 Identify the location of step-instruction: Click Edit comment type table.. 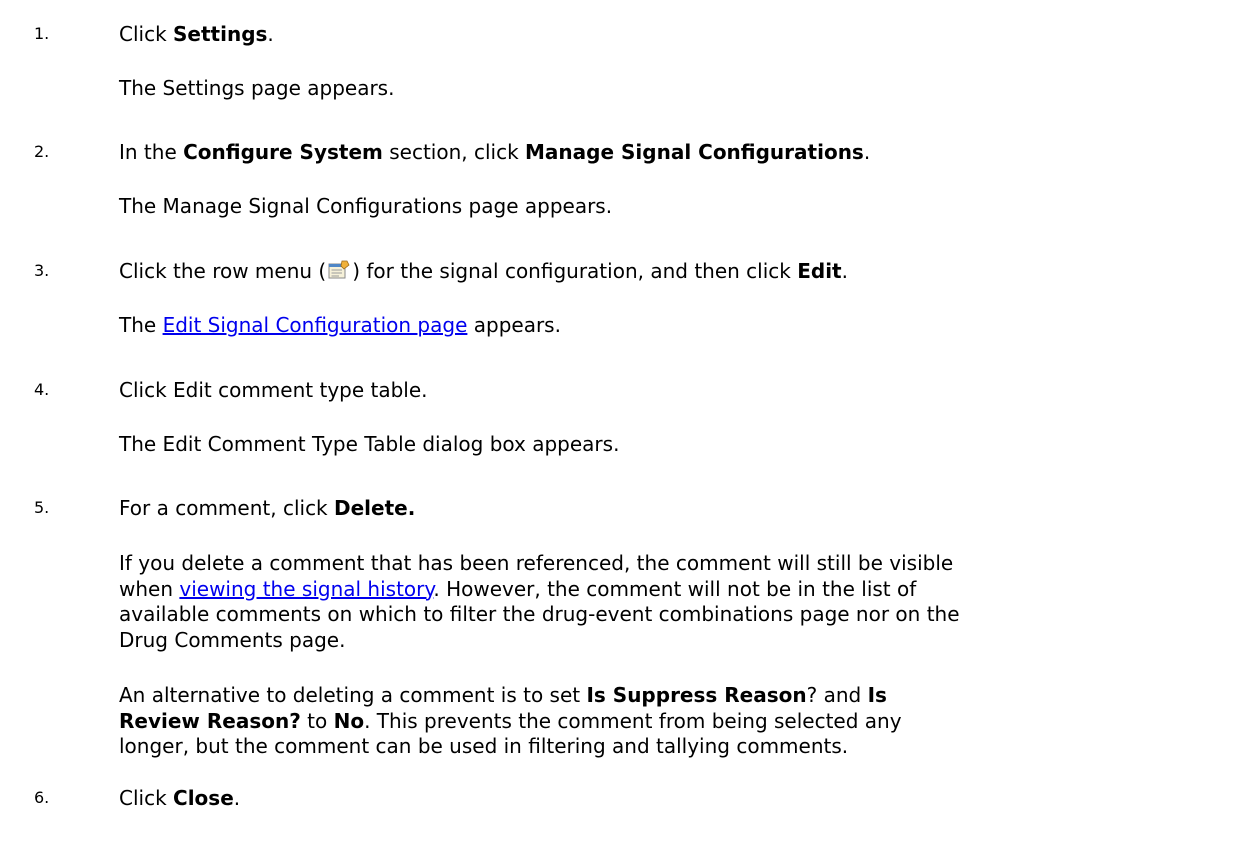
(273, 390).